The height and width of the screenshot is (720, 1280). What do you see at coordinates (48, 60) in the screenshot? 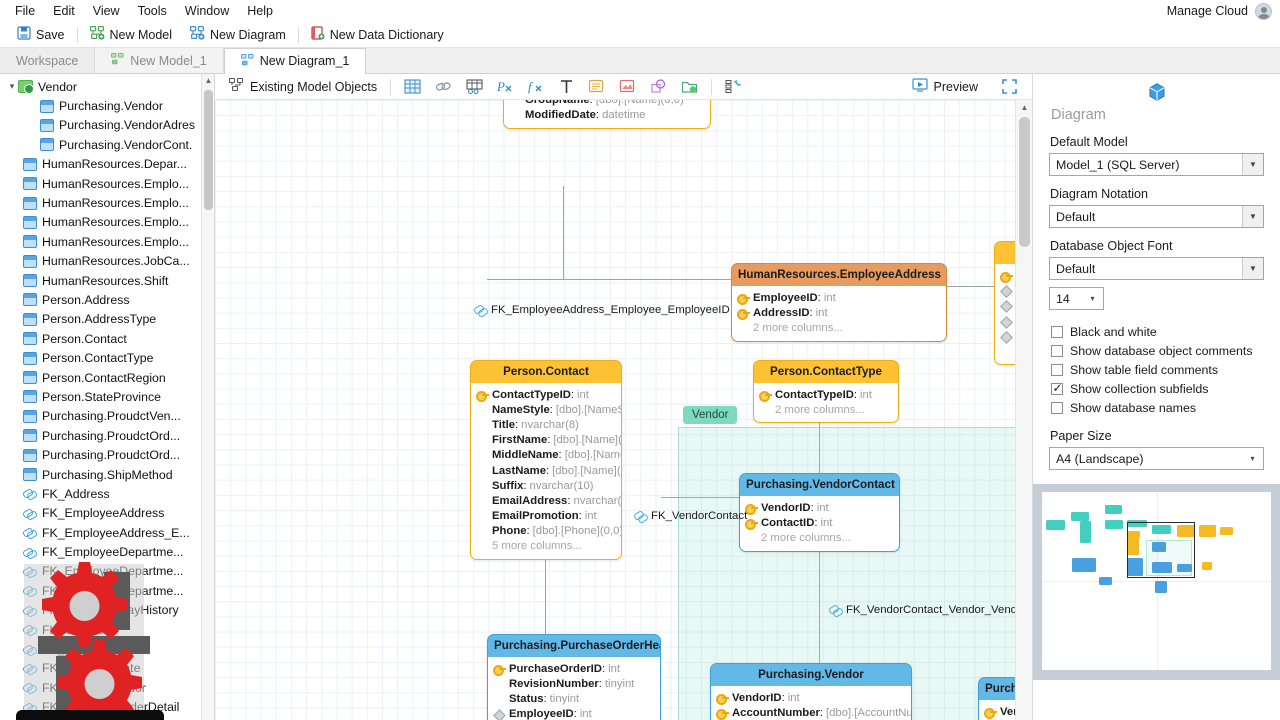
I see `tab-workspace: Workspace` at bounding box center [48, 60].